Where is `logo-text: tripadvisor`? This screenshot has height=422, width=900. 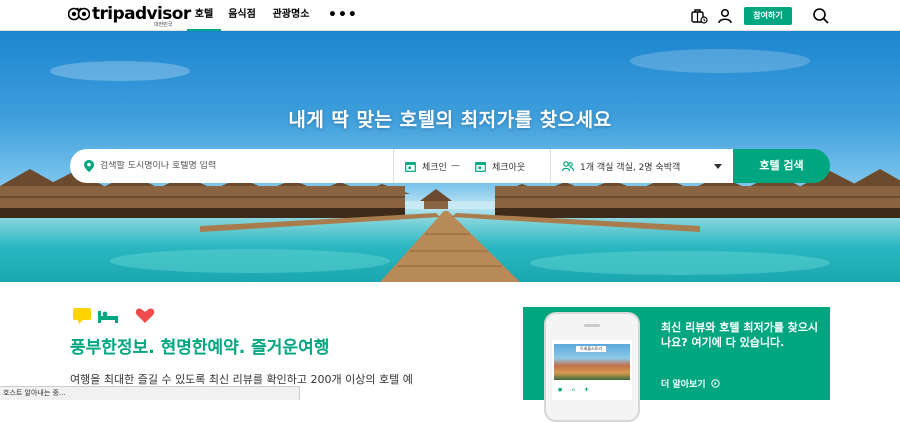
logo-text: tripadvisor is located at coordinates (141, 14).